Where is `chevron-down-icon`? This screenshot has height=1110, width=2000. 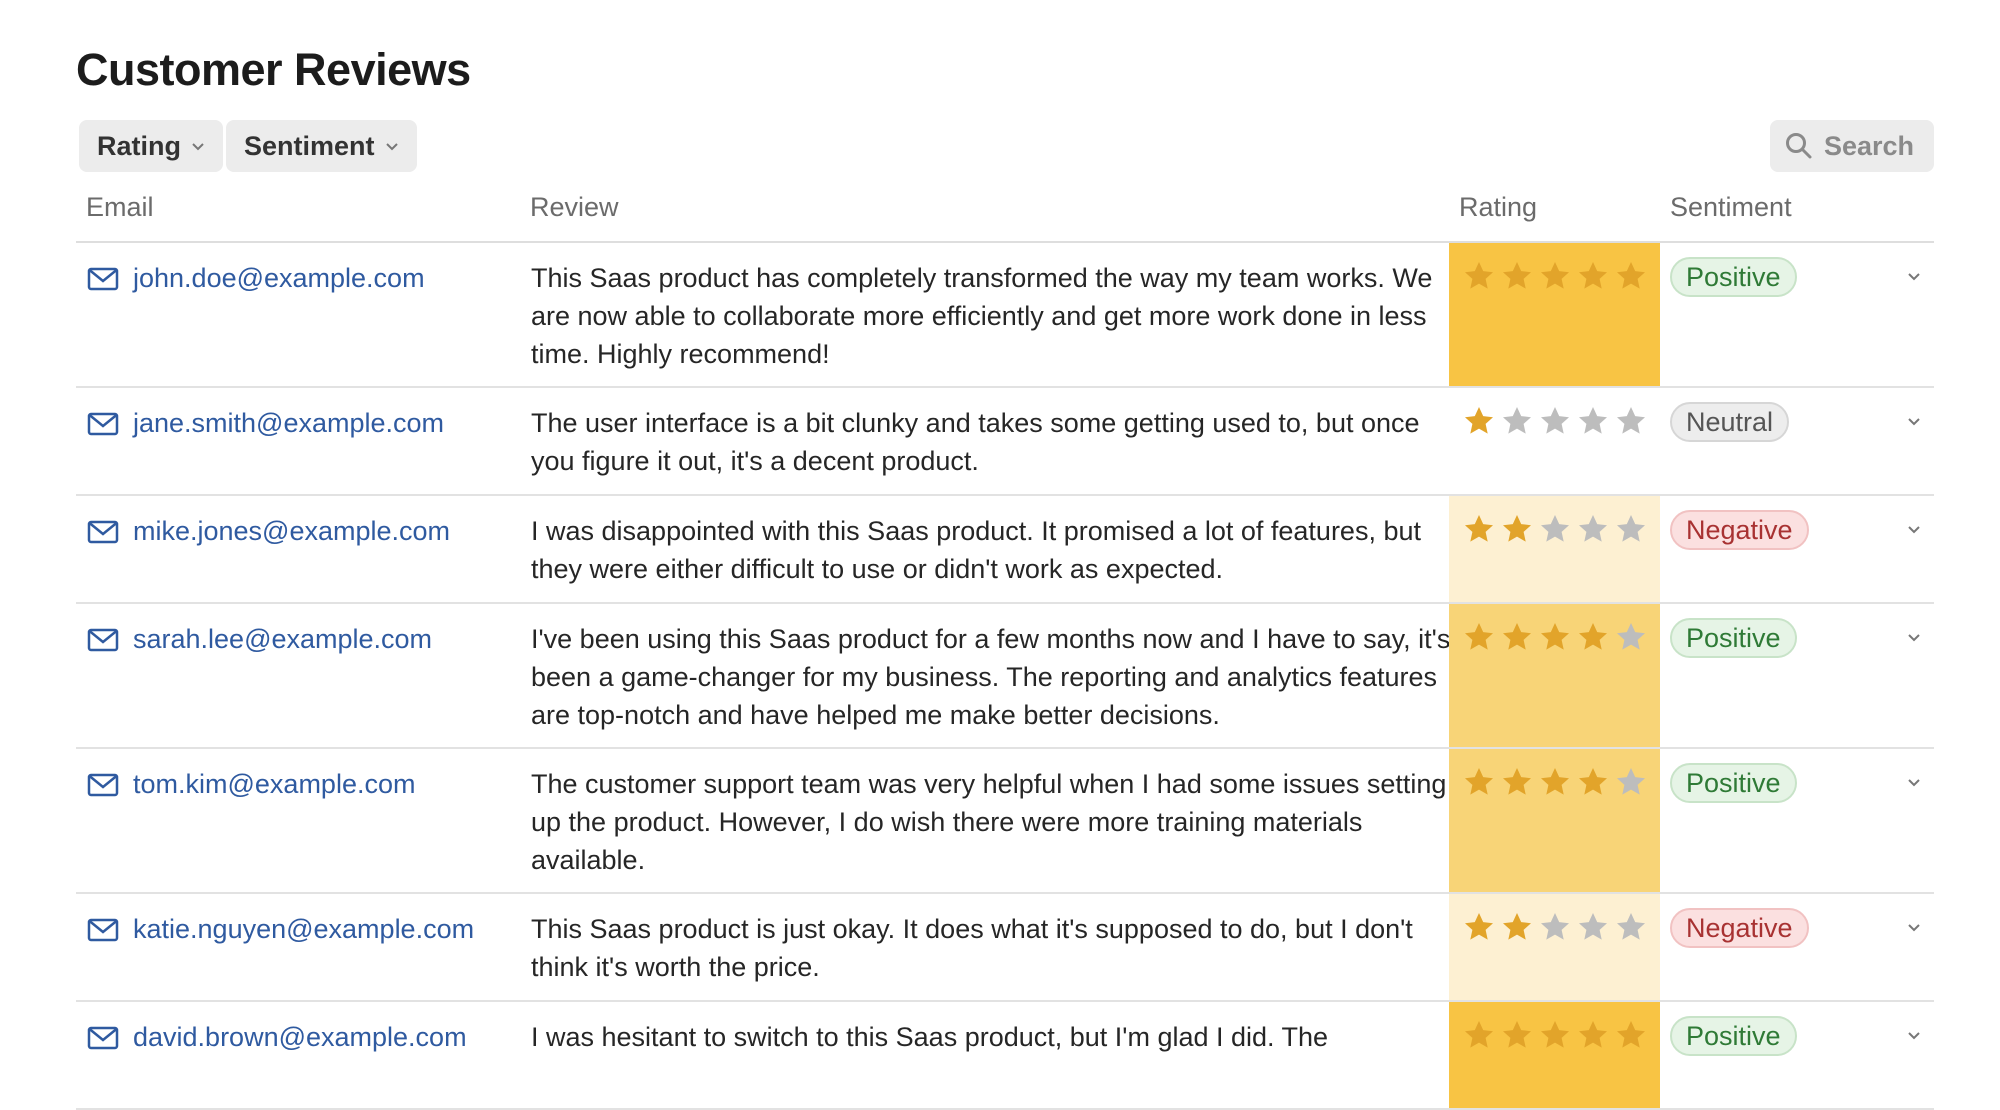 chevron-down-icon is located at coordinates (391, 147).